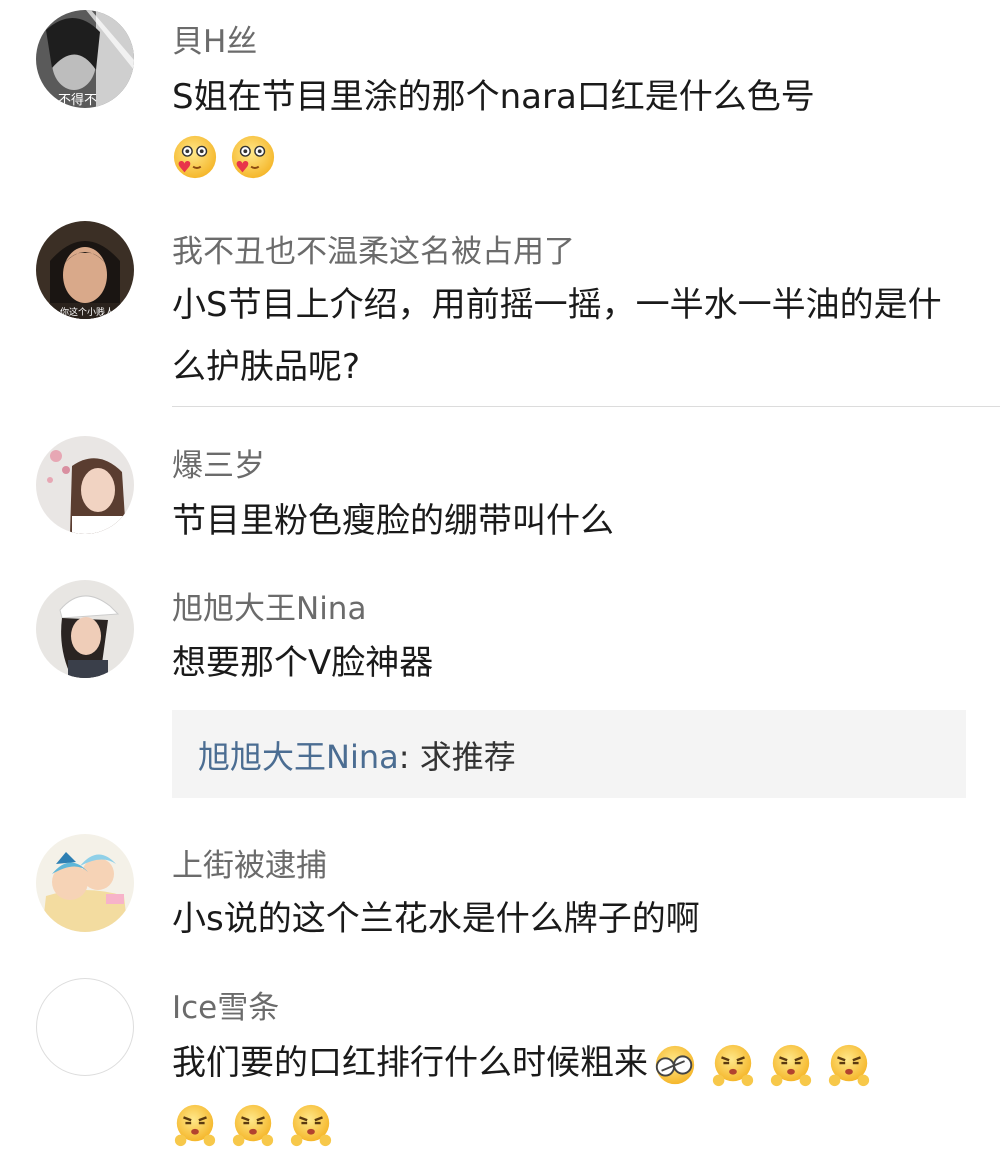  I want to click on reply-text: 旭旭大王Nina: 求推荐, so click(357, 755).